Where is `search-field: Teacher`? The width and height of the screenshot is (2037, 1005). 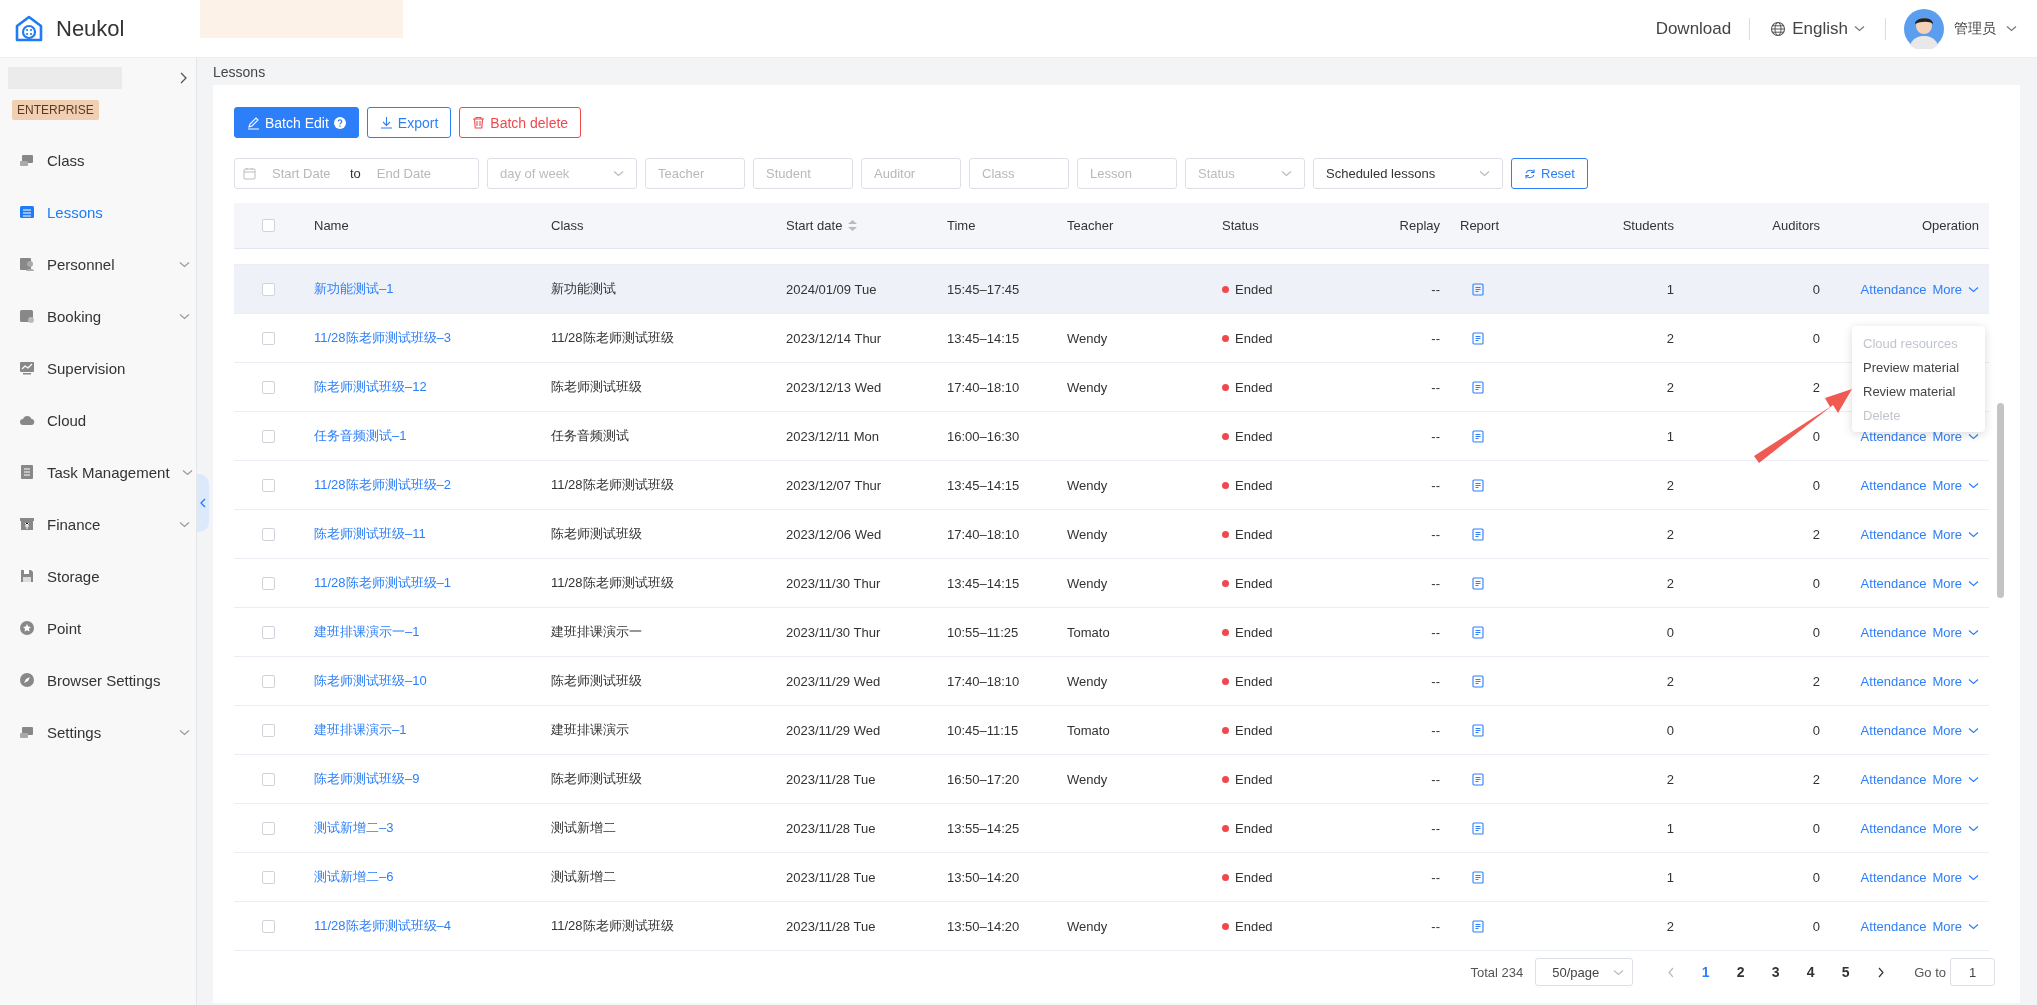
search-field: Teacher is located at coordinates (695, 173).